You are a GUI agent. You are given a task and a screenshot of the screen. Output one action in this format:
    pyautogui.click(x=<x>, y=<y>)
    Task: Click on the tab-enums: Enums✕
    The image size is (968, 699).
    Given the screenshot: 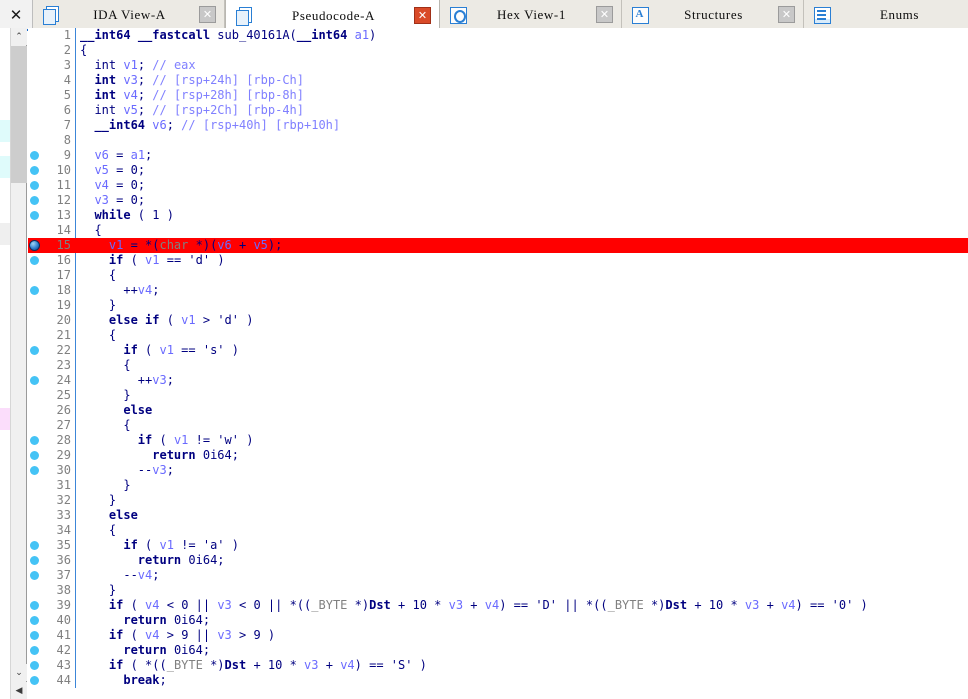 What is the action you would take?
    pyautogui.click(x=886, y=14)
    